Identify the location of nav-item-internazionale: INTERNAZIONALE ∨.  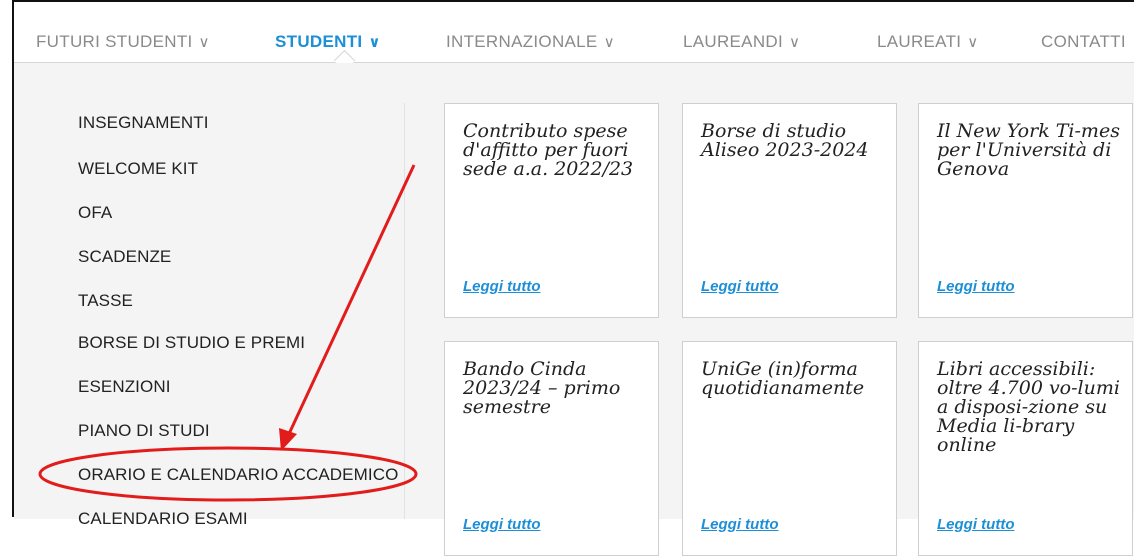
(530, 42).